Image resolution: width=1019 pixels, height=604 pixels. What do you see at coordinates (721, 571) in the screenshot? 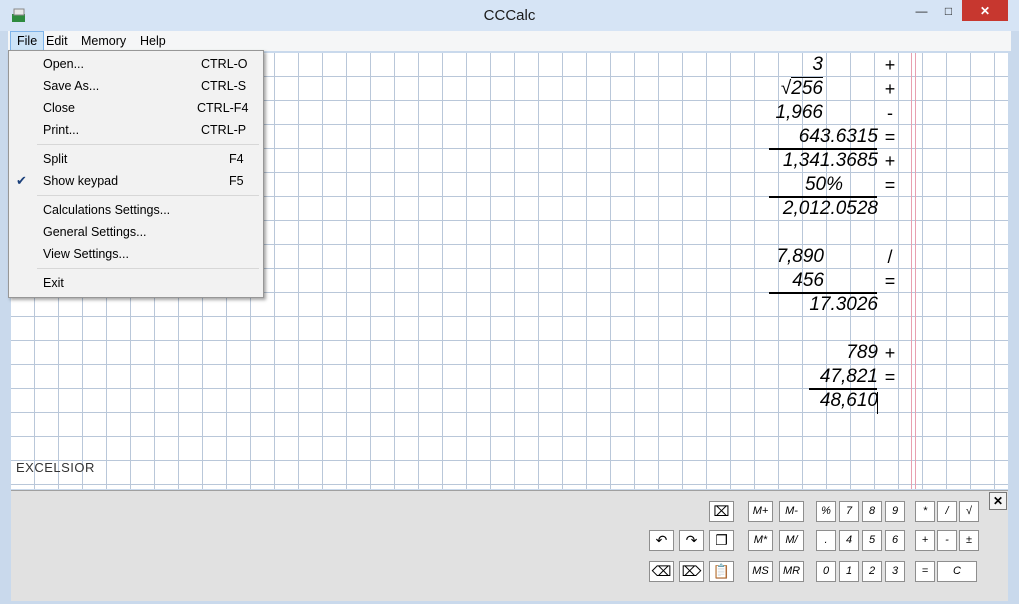
I see `paste-icon: 📋` at bounding box center [721, 571].